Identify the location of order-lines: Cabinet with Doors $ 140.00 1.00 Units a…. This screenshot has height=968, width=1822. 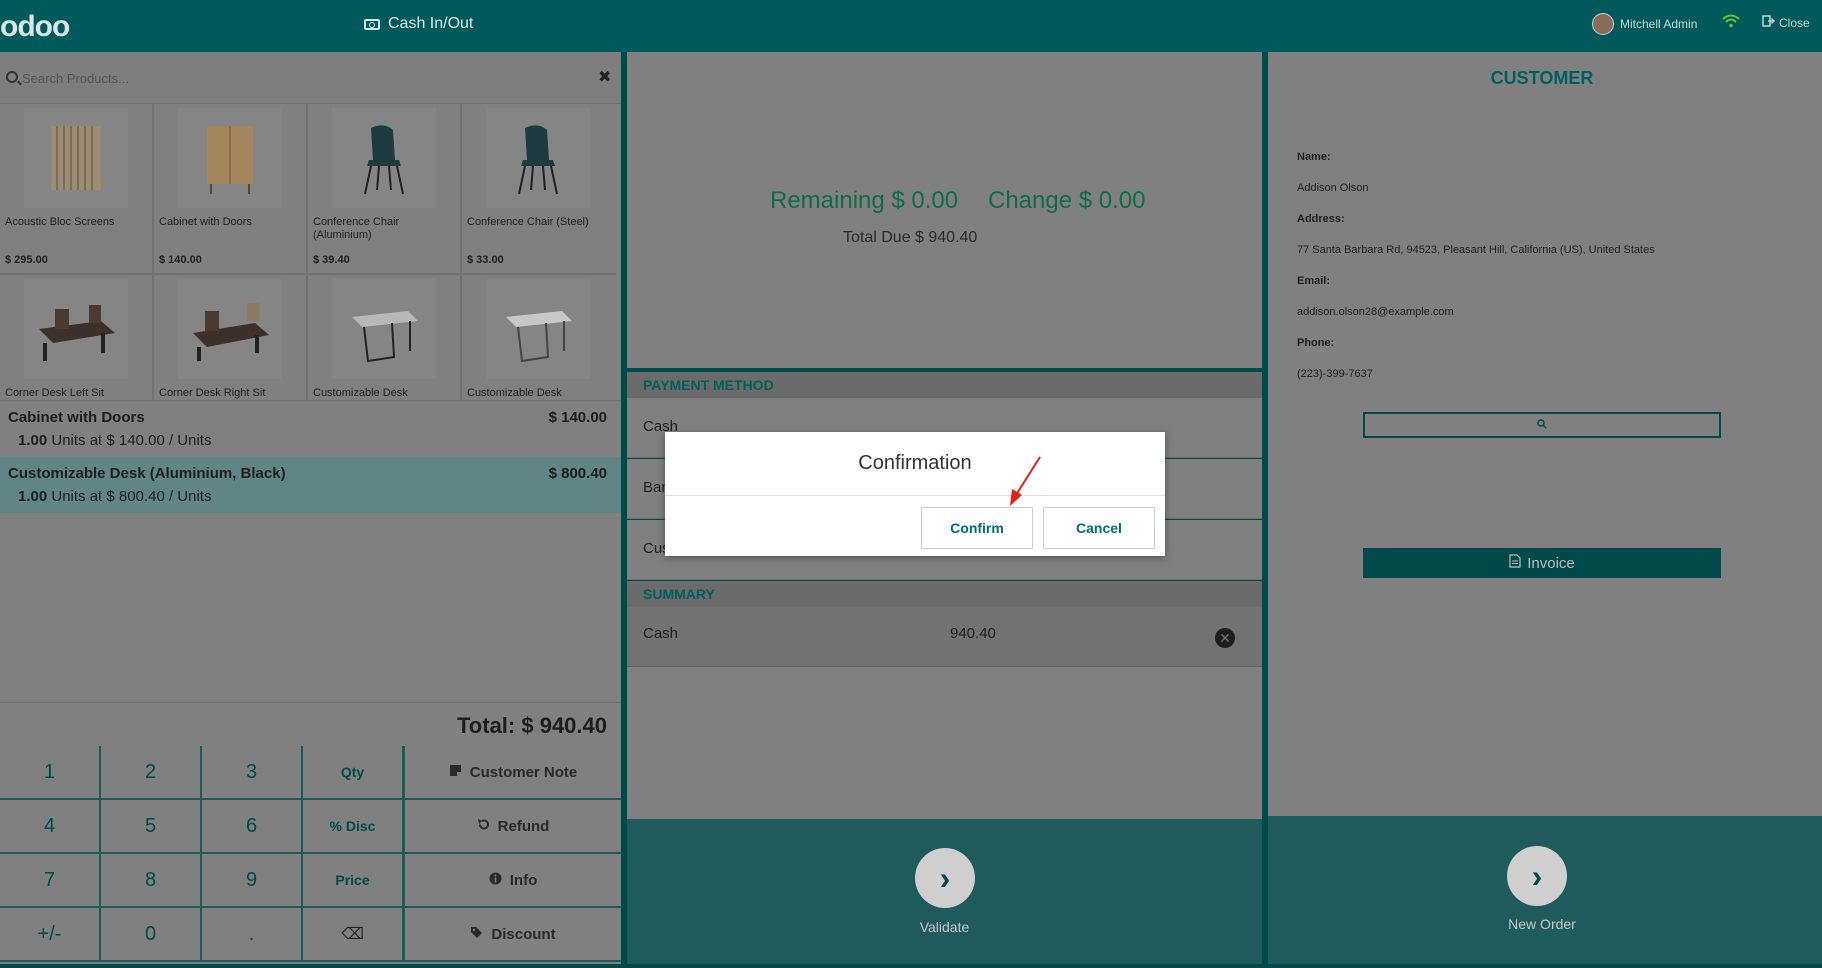
(310, 551).